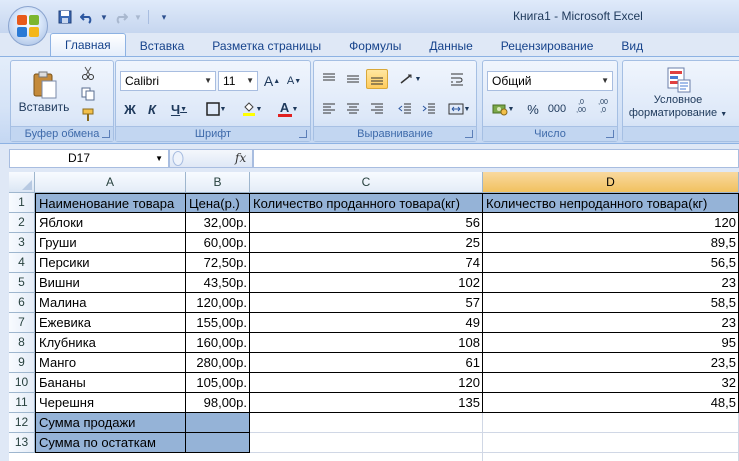 This screenshot has width=739, height=461. Describe the element at coordinates (28, 26) in the screenshot. I see `office-button` at that location.